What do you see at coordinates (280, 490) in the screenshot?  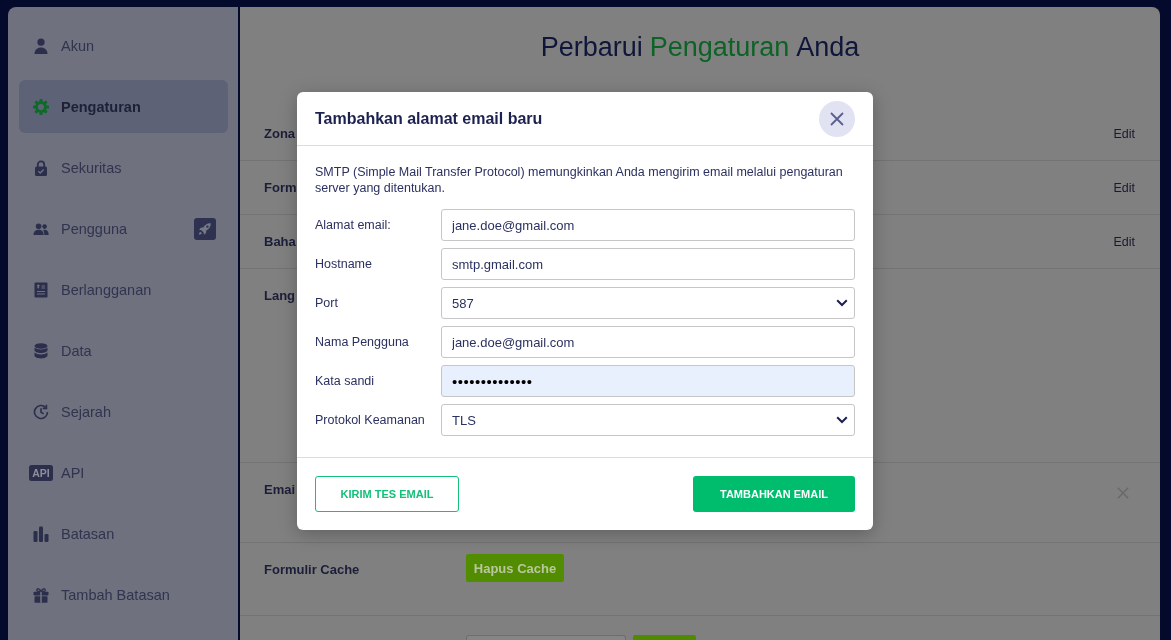 I see `setting-label: Emai` at bounding box center [280, 490].